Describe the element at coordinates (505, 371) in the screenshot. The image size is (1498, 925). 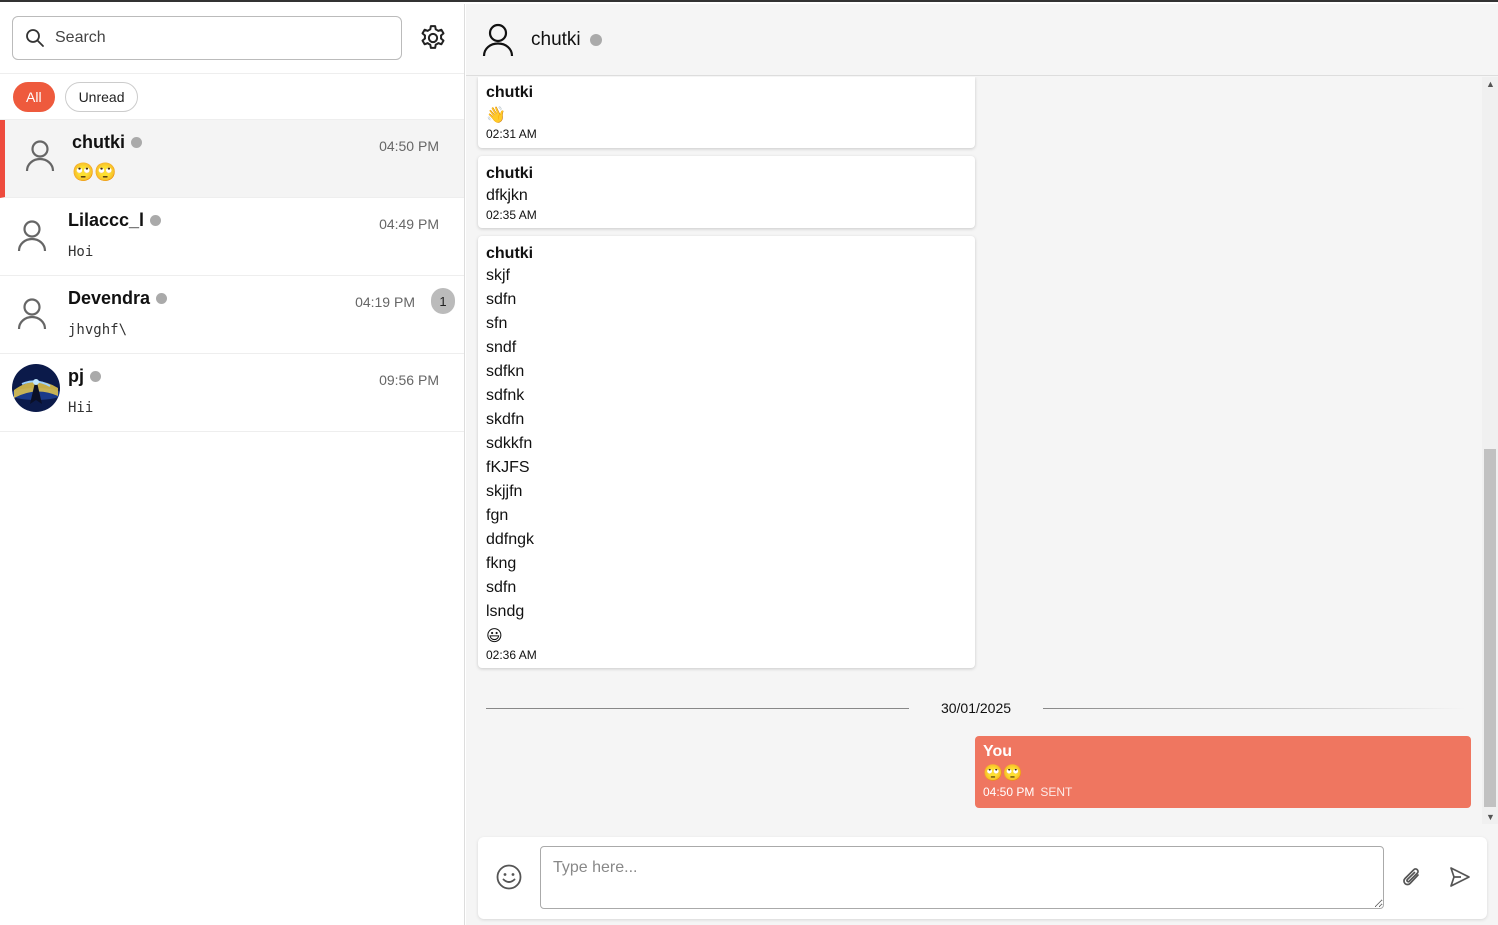
I see `message-text: sdfkn` at that location.